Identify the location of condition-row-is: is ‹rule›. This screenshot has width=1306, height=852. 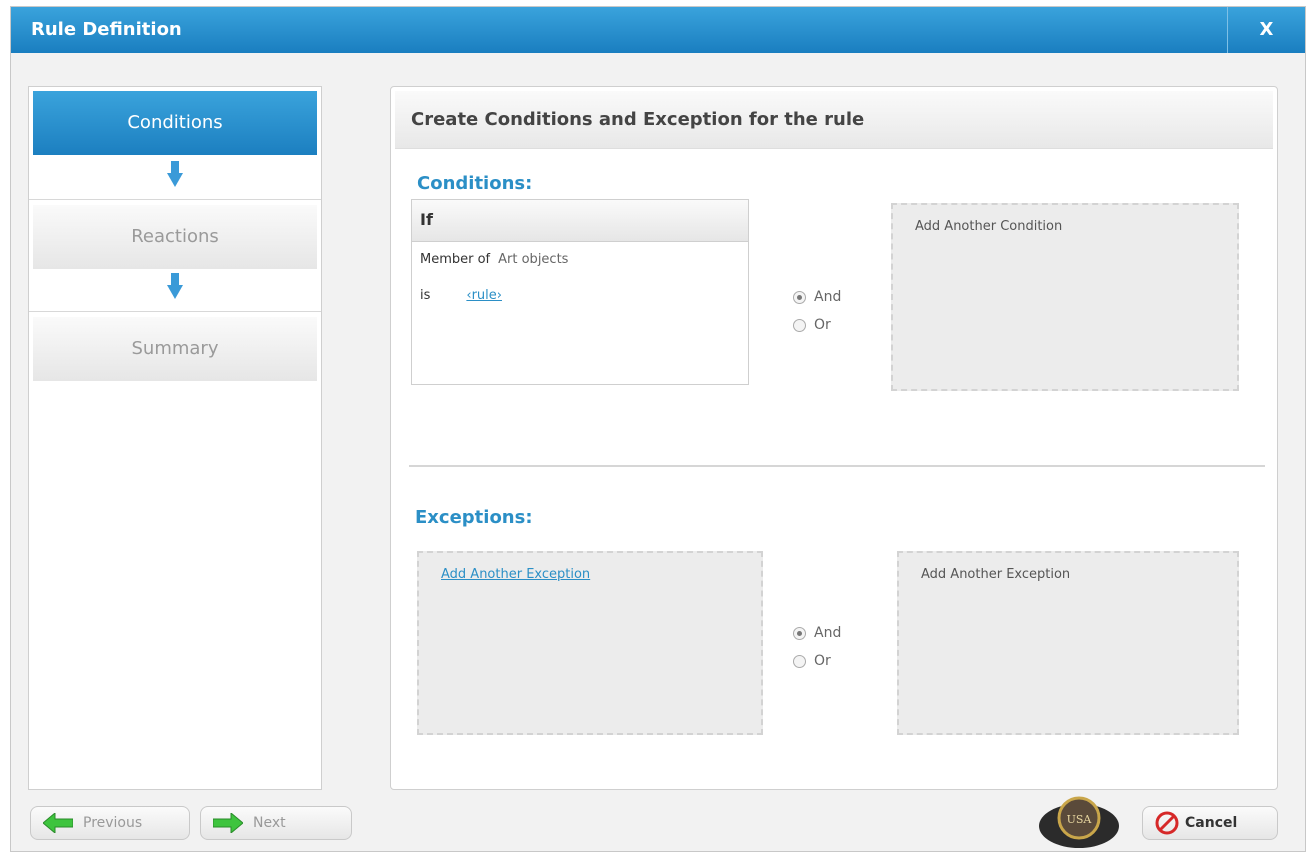
(461, 295).